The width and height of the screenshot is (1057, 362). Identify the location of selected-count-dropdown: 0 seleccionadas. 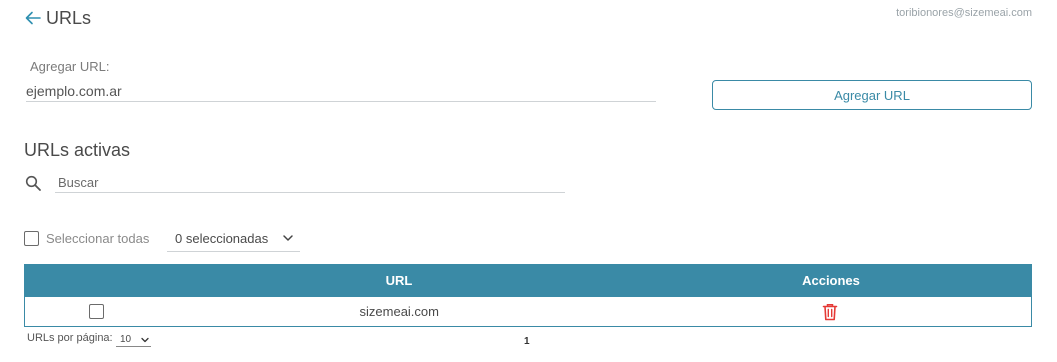
(233, 239).